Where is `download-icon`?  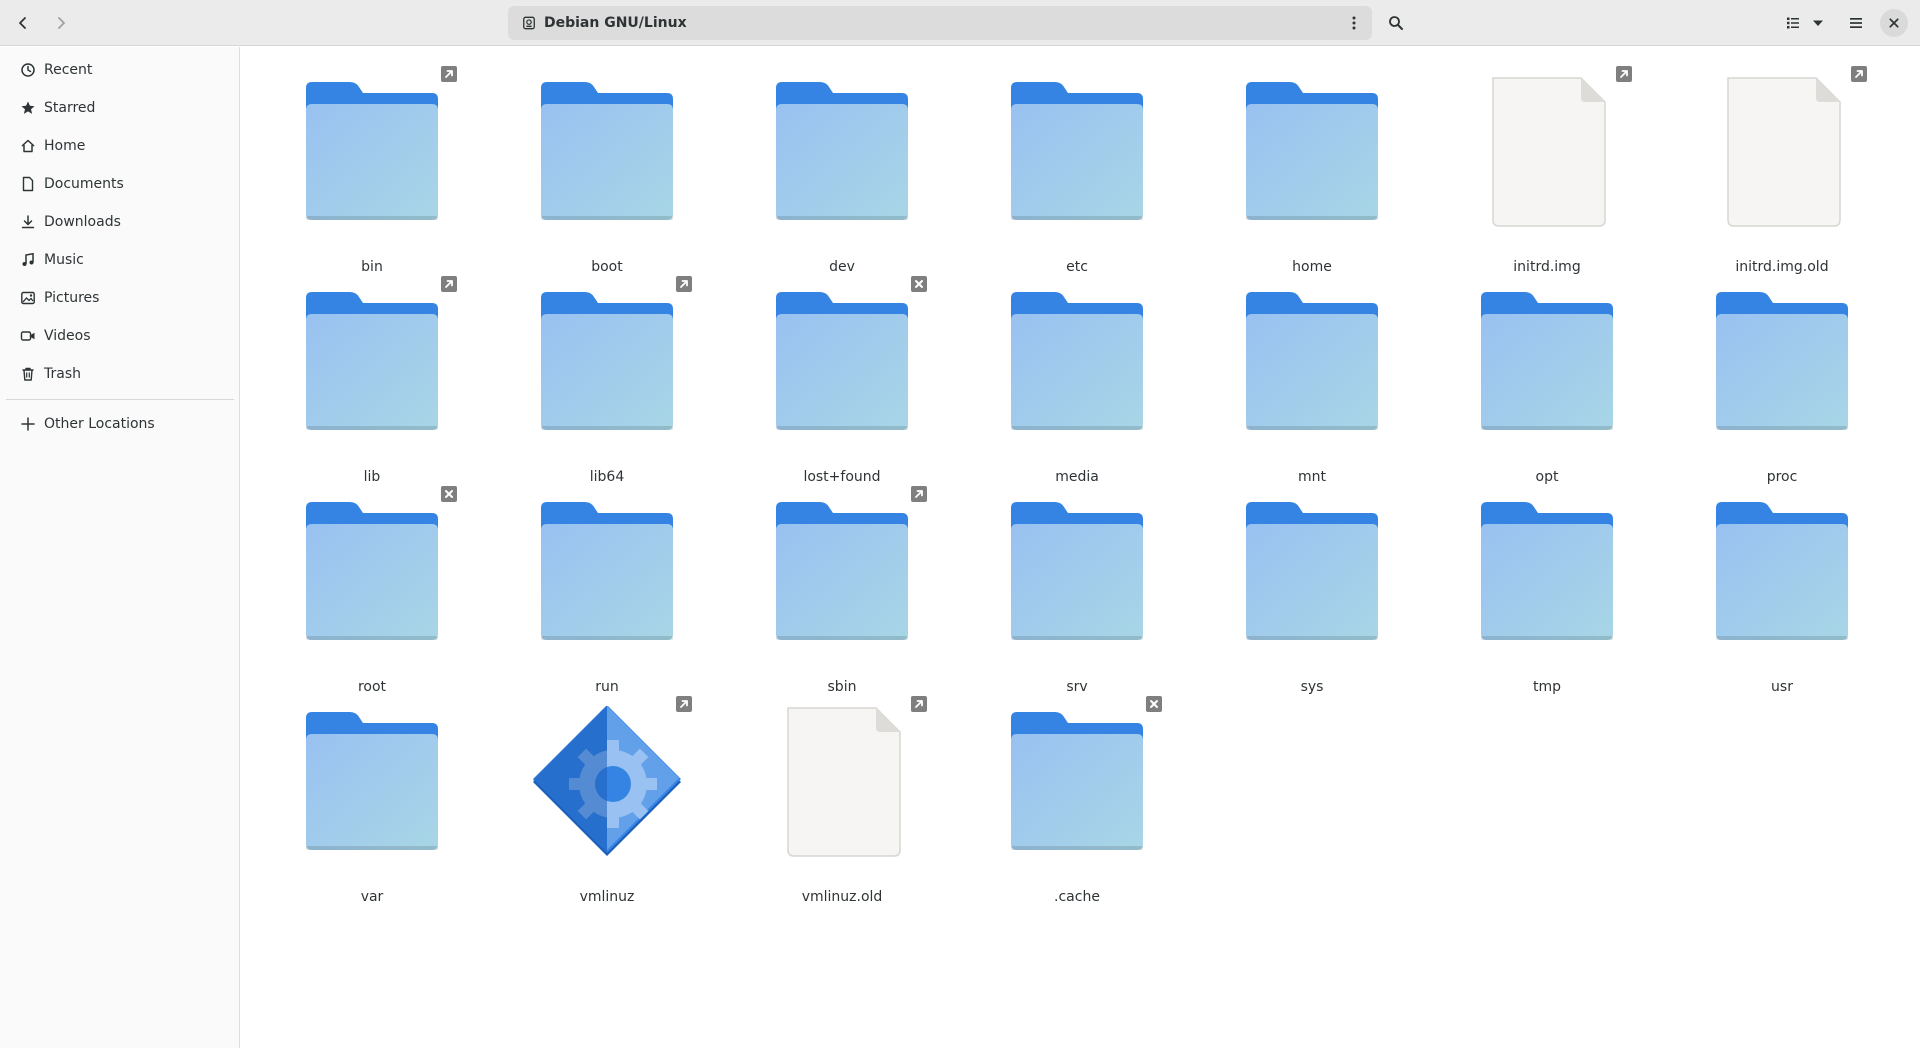
download-icon is located at coordinates (28, 222).